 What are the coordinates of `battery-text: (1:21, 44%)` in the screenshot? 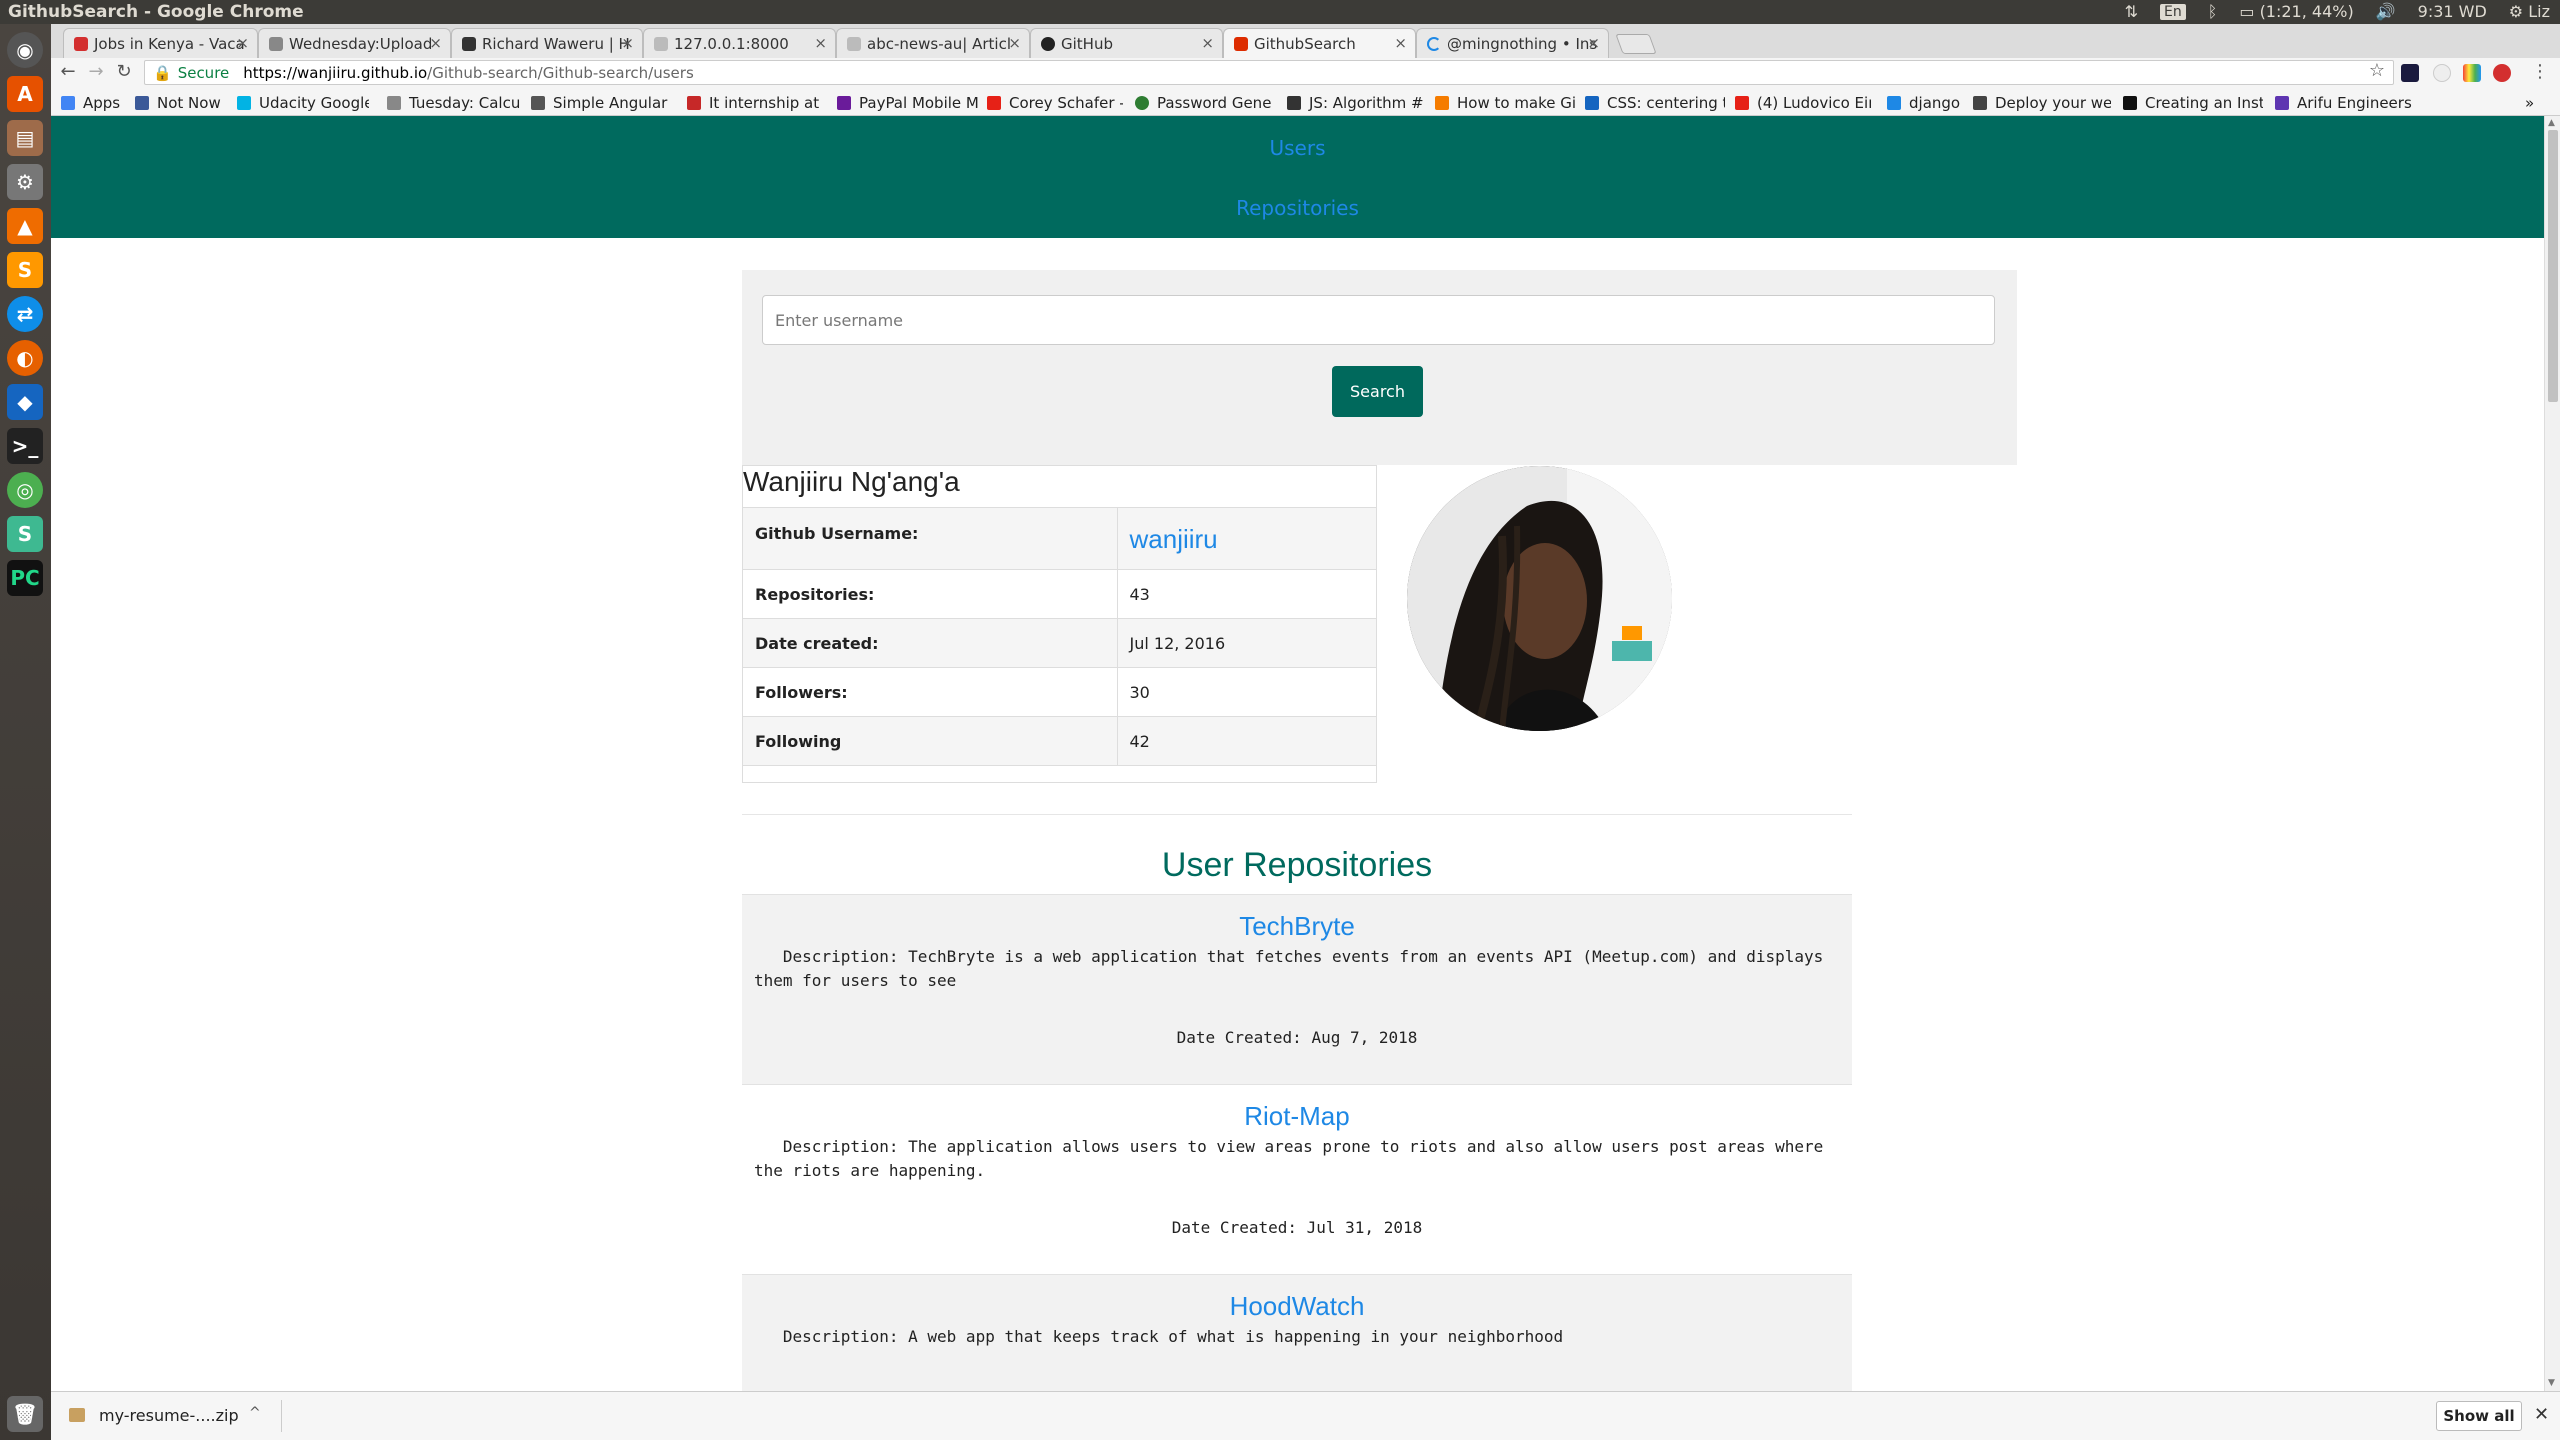 It's located at (2306, 11).